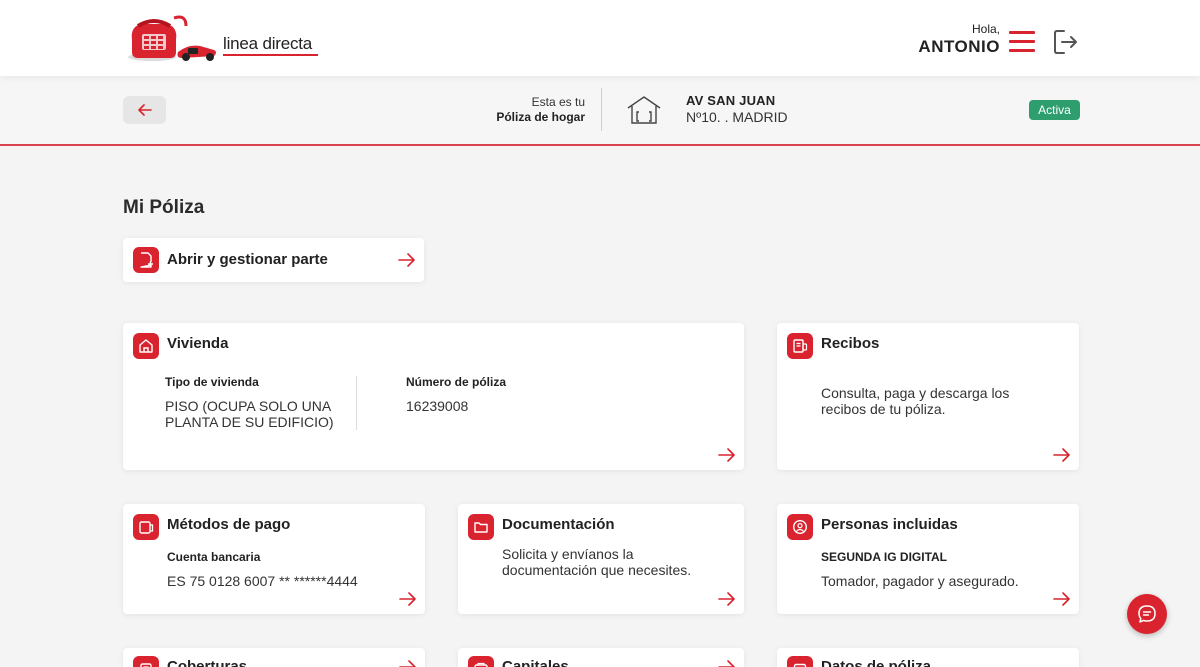  Describe the element at coordinates (850, 343) in the screenshot. I see `recibos-title: Recibos` at that location.